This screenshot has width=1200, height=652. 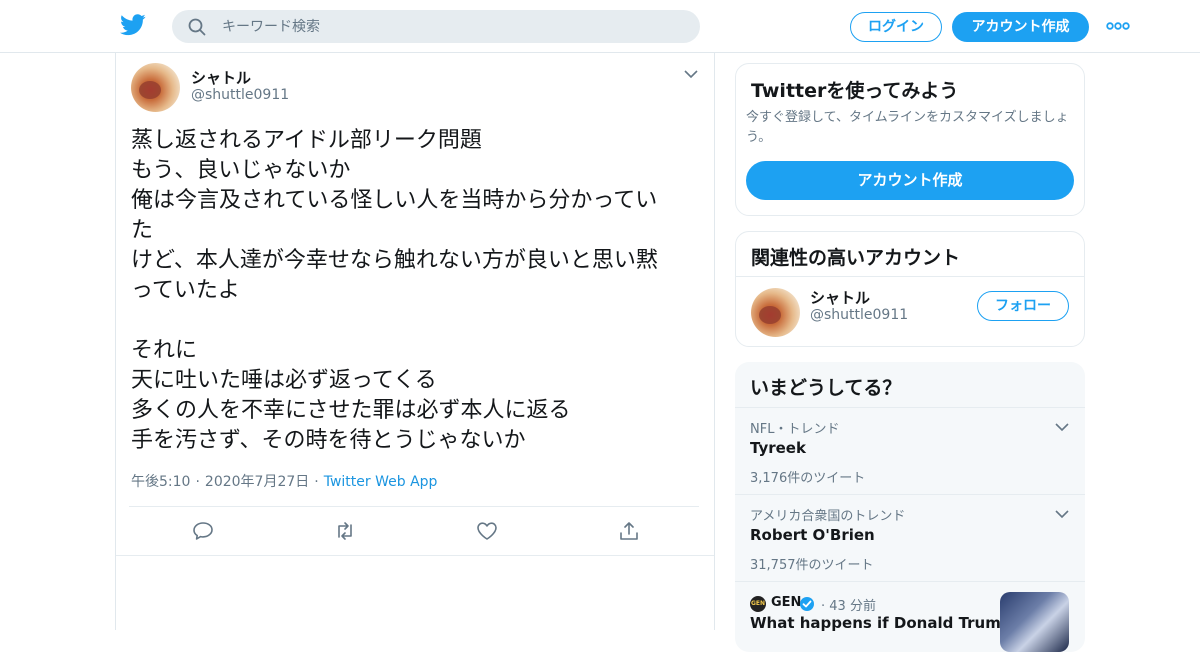 I want to click on search-input, so click(x=452, y=26).